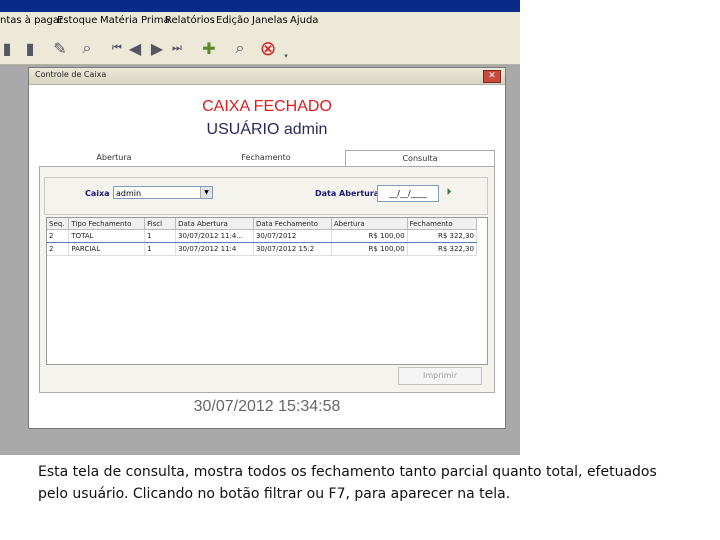  I want to click on column-header: Data Abertura, so click(214, 224).